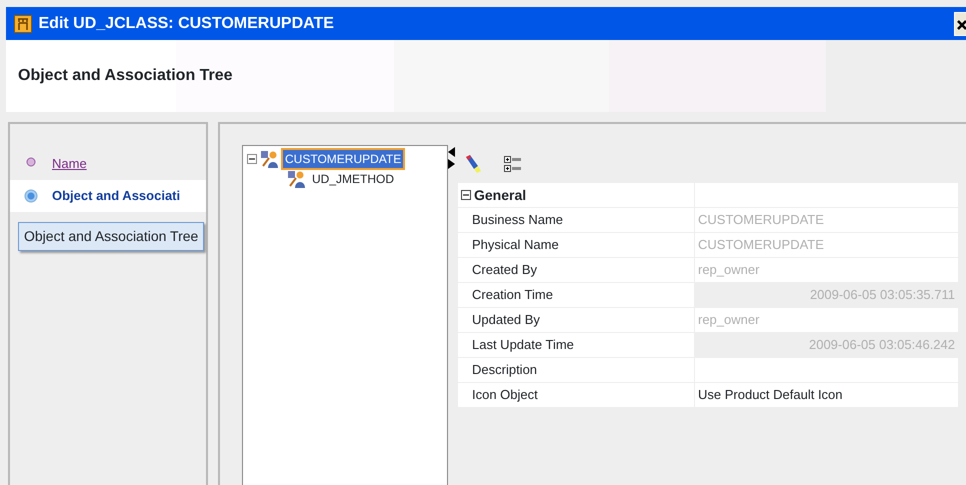 The width and height of the screenshot is (966, 485). Describe the element at coordinates (523, 345) in the screenshot. I see `property-name: Last Update Time` at that location.